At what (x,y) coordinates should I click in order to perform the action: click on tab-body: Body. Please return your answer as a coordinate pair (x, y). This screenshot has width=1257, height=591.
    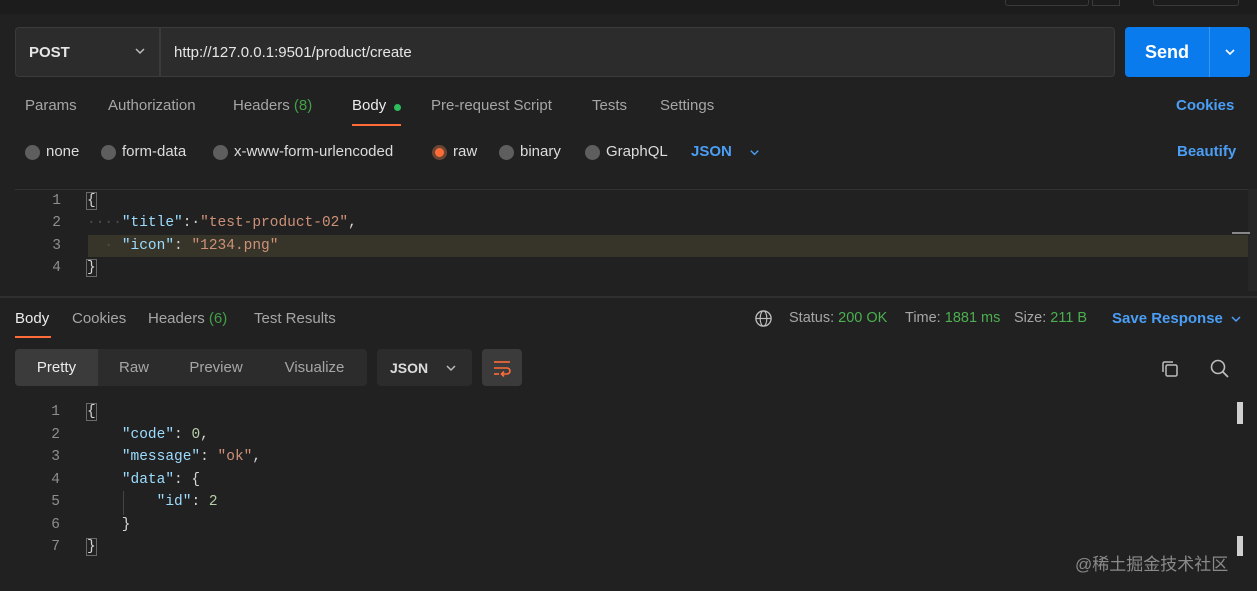
    Looking at the image, I should click on (369, 105).